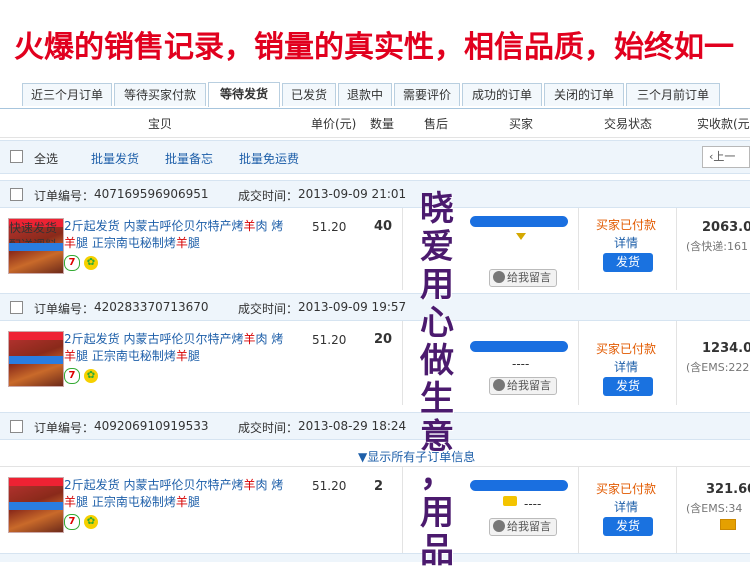 Image resolution: width=750 pixels, height=571 pixels. I want to click on batch-note-link: 批量备忘, so click(189, 158).